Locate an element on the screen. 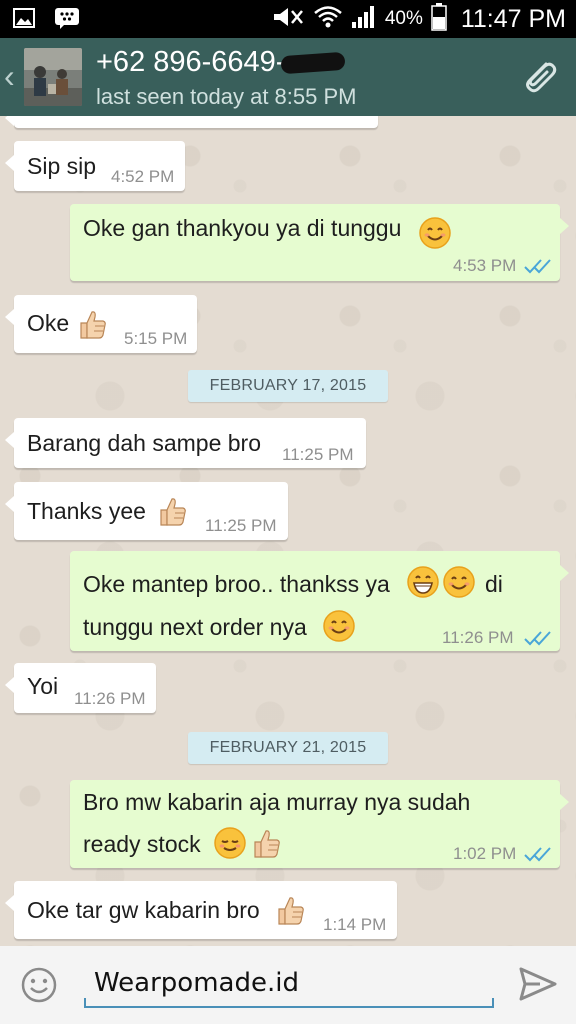 The height and width of the screenshot is (1024, 576). message-text: Yoi is located at coordinates (43, 686).